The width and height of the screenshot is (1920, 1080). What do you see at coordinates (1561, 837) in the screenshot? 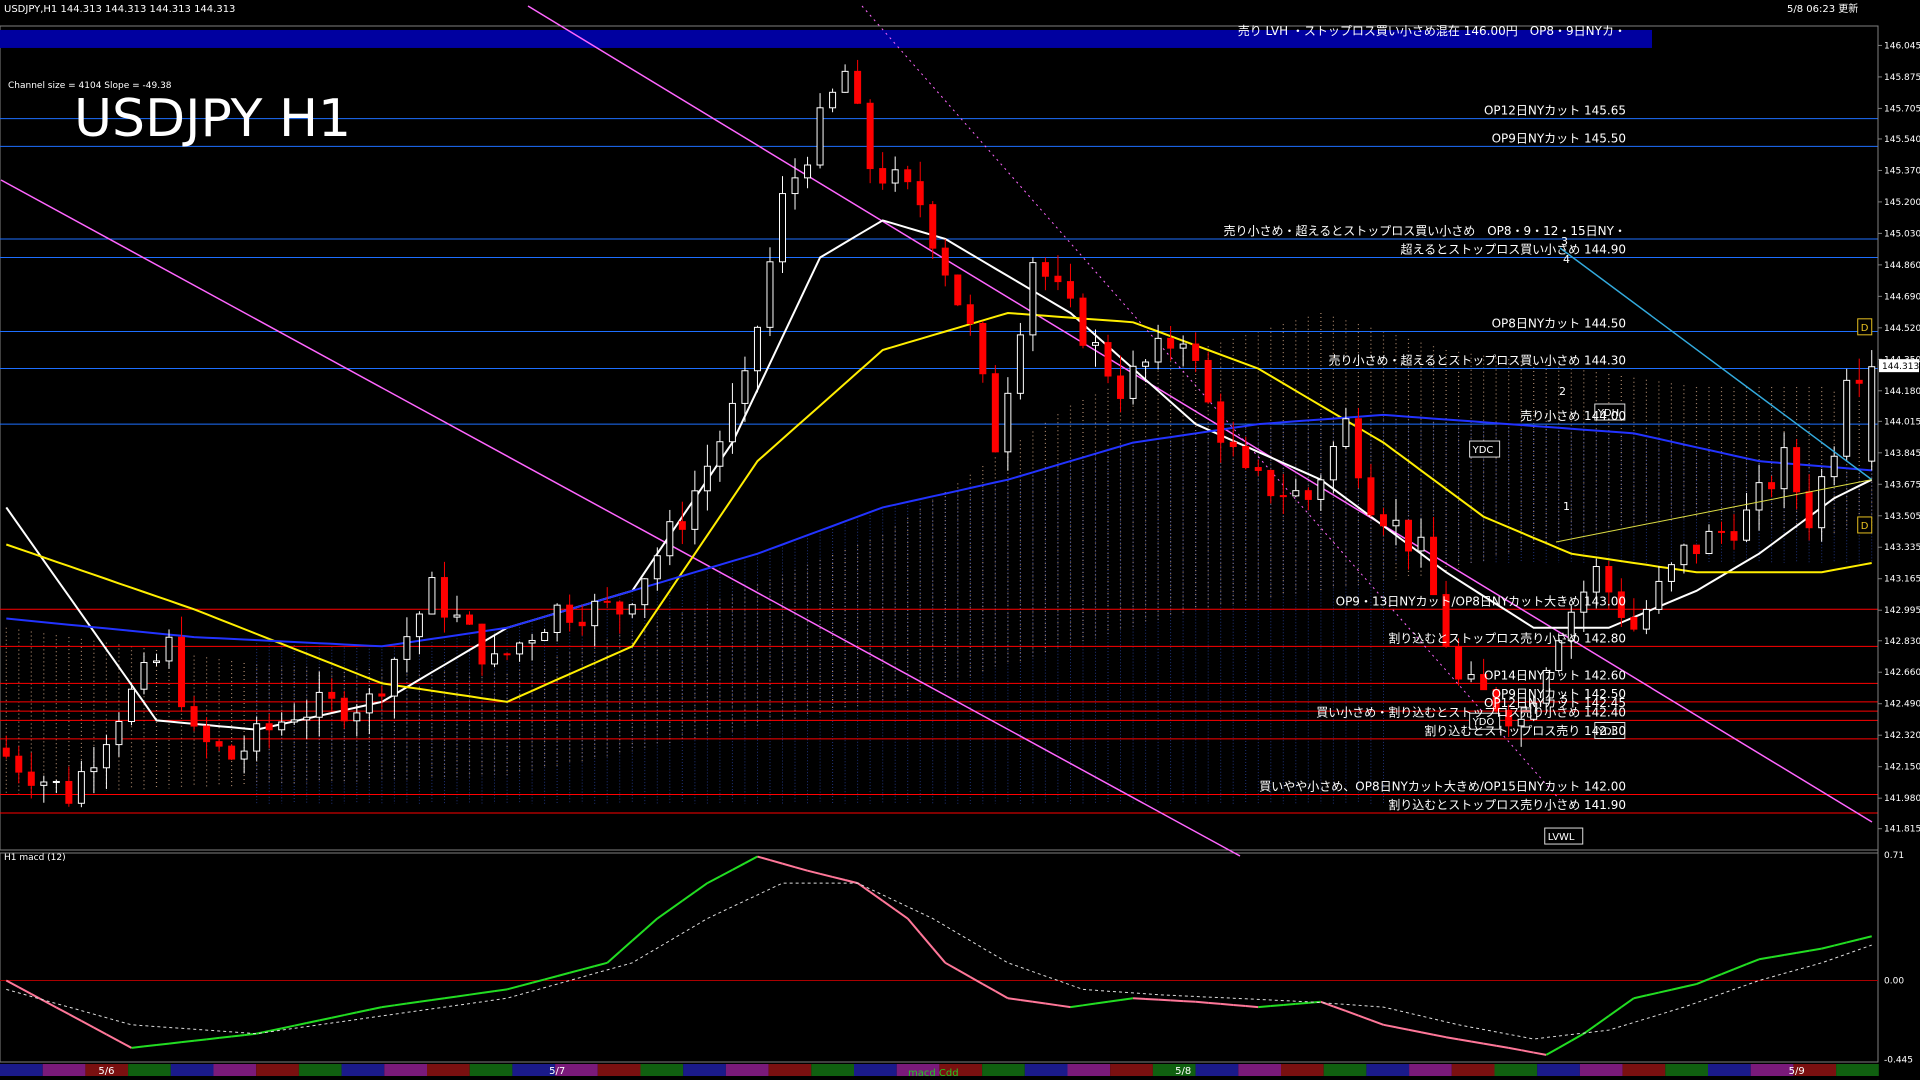
I see `marker-label: LVWL` at bounding box center [1561, 837].